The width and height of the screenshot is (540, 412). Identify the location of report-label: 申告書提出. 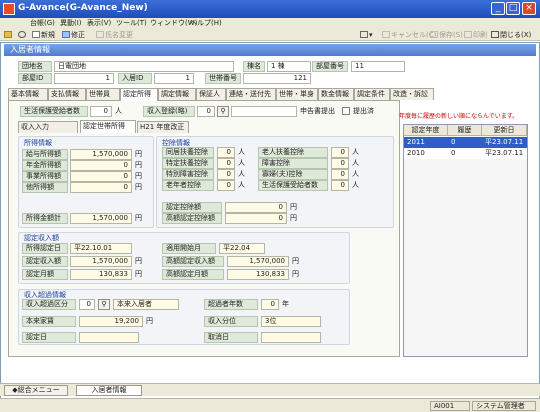
(317, 111).